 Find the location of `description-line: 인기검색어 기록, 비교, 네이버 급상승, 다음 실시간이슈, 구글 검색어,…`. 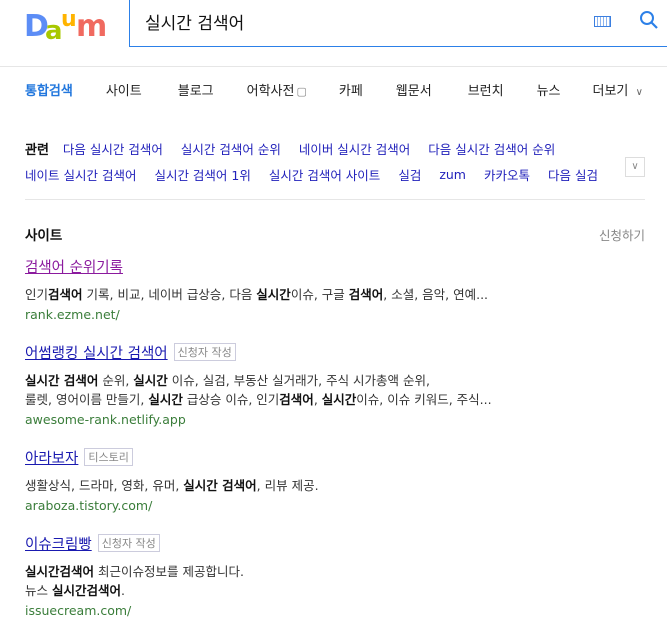

description-line: 인기검색어 기록, 비교, 네이버 급상승, 다음 실시간이슈, 구글 검색어,… is located at coordinates (335, 294).